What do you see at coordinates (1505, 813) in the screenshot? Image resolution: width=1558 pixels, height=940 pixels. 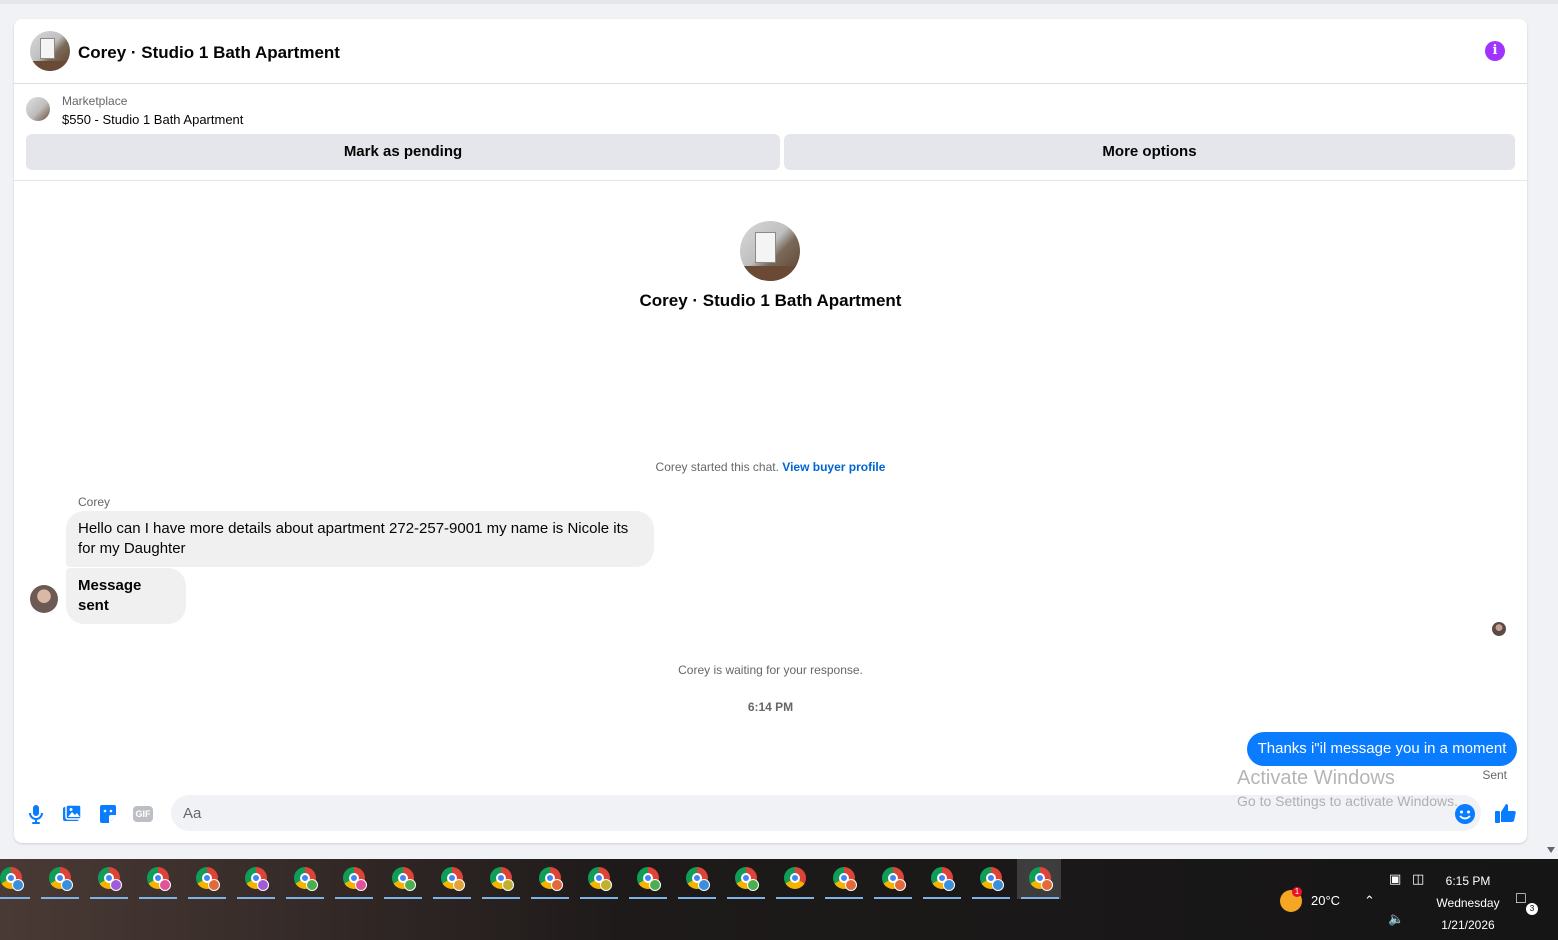 I see `thumbs-up-icon` at bounding box center [1505, 813].